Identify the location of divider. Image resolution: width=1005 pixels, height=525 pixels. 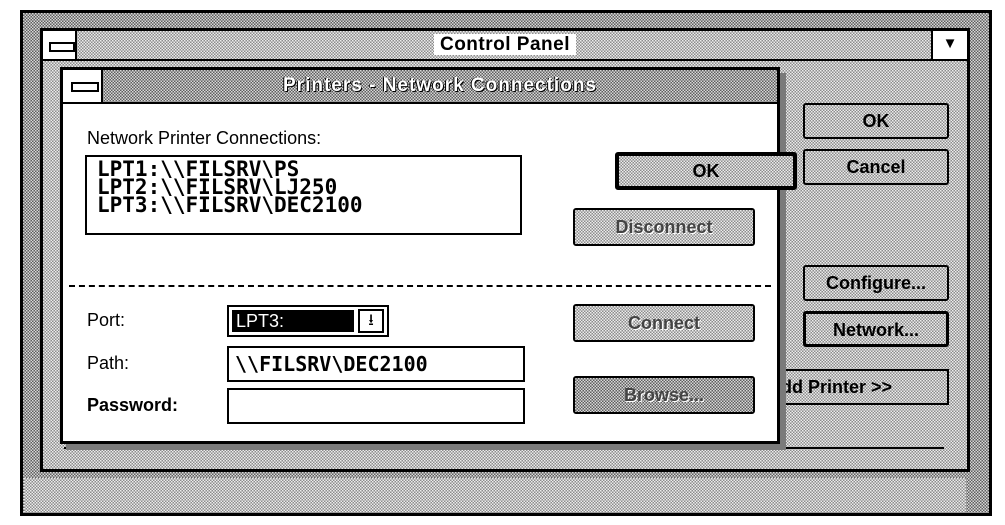
(504, 448).